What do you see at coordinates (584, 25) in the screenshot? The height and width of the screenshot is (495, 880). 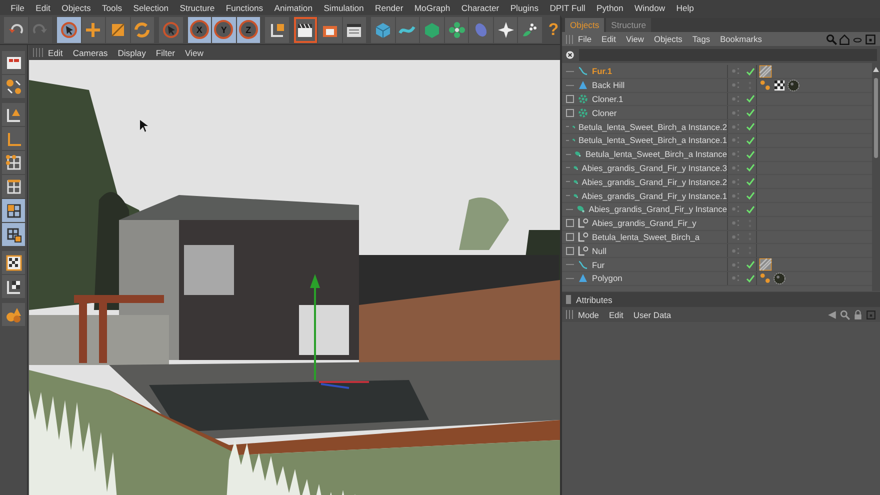 I see `panel-tab: Objects` at bounding box center [584, 25].